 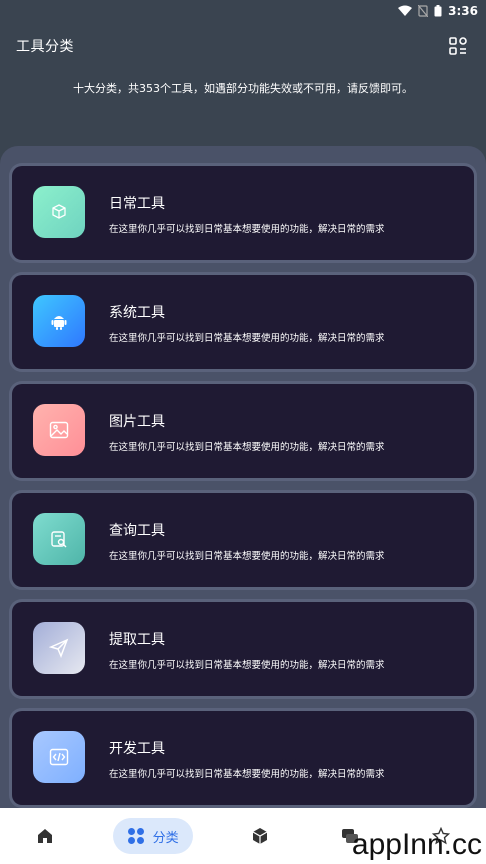 I want to click on grid-list-icon, so click(x=458, y=46).